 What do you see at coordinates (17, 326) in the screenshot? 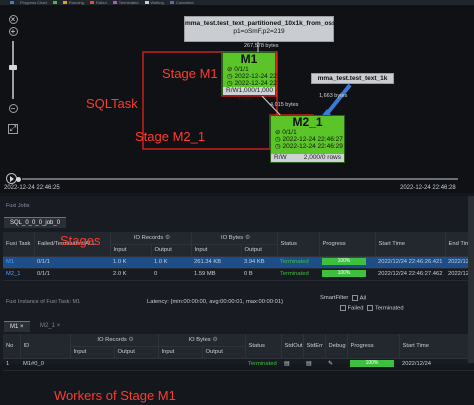
I see `tab-m1: M1 ×` at bounding box center [17, 326].